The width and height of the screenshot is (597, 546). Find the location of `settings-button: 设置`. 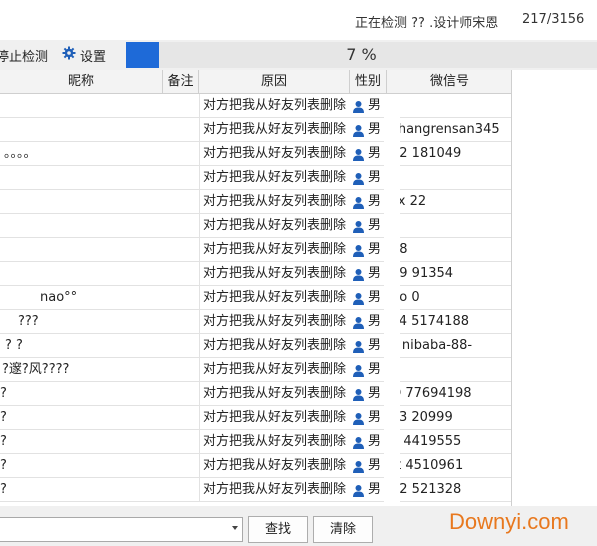

settings-button: 设置 is located at coordinates (84, 55).